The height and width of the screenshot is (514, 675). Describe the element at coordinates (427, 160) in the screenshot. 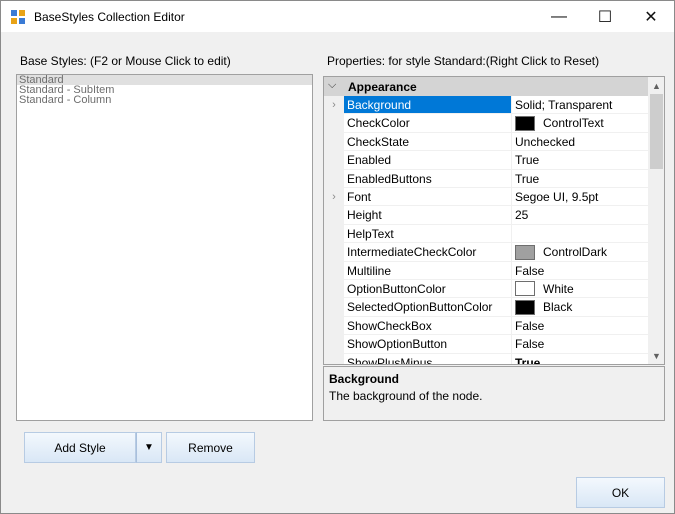

I see `property-name: Enabled` at that location.